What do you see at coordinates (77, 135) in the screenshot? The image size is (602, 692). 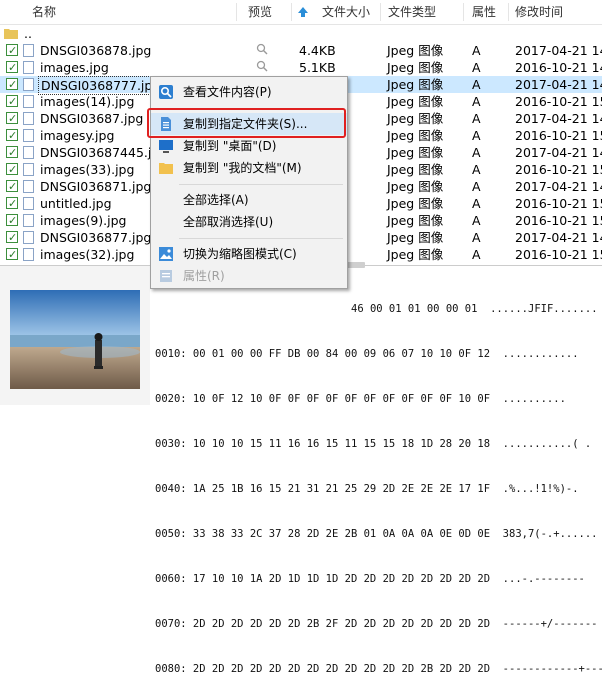 I see `file-name: imagesy.jpg` at bounding box center [77, 135].